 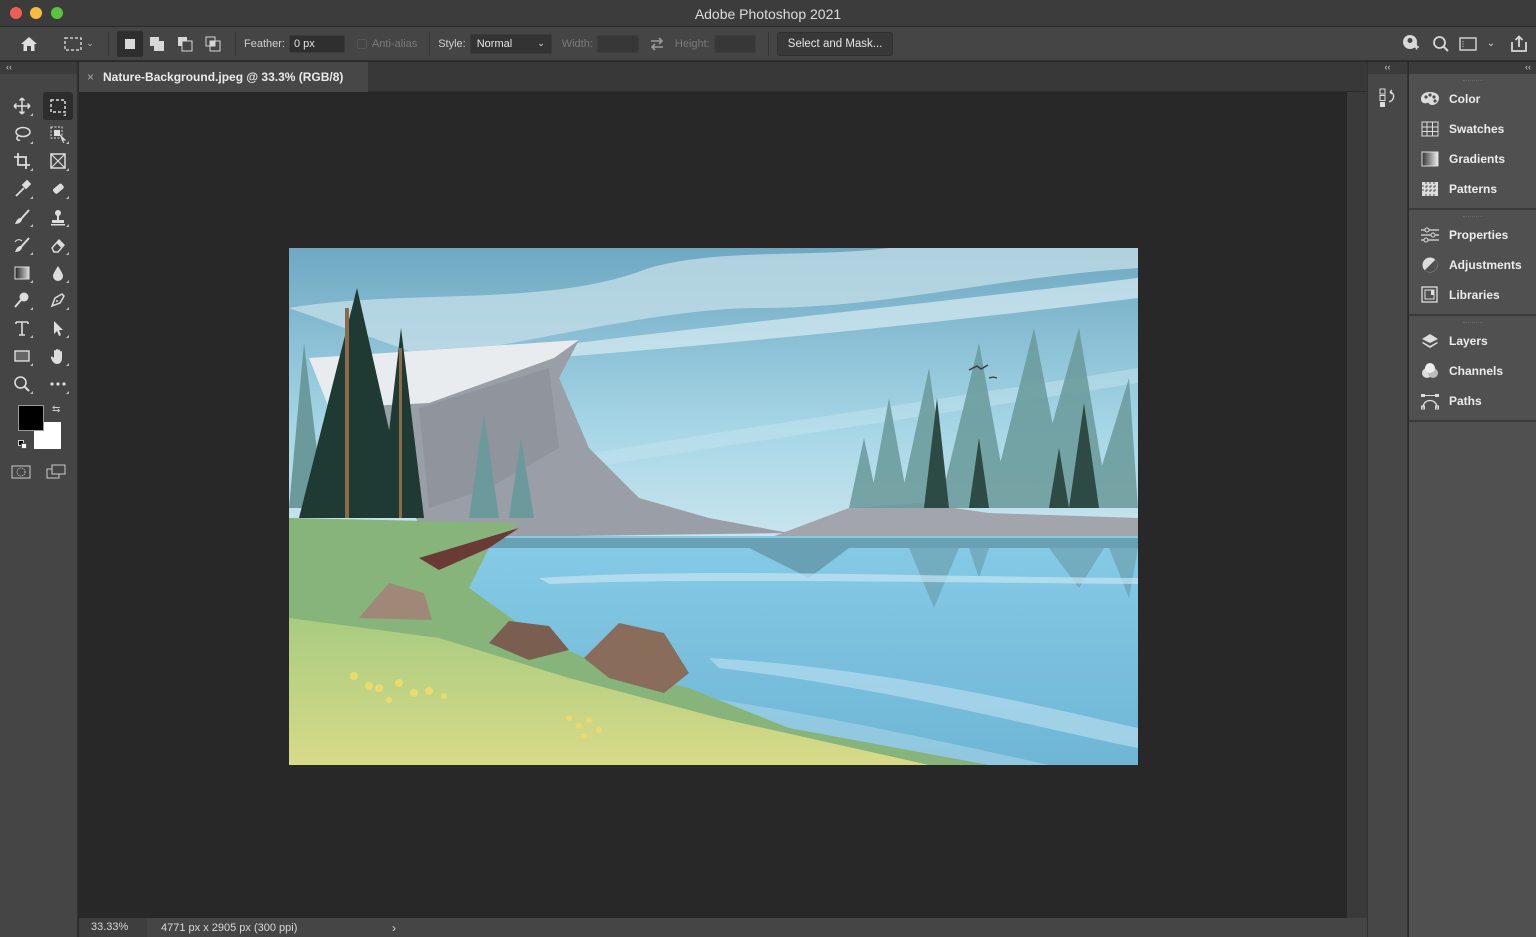 I want to click on panel-tab-patterns: Patterns, so click(x=1472, y=189).